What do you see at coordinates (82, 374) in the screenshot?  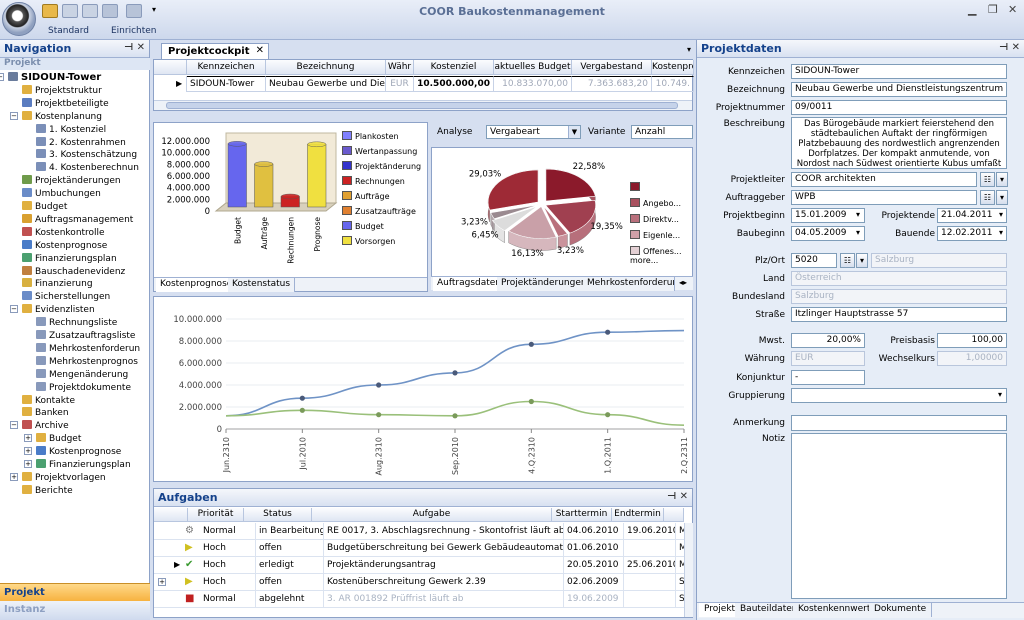 I see `tree-item: Mengenänderung` at bounding box center [82, 374].